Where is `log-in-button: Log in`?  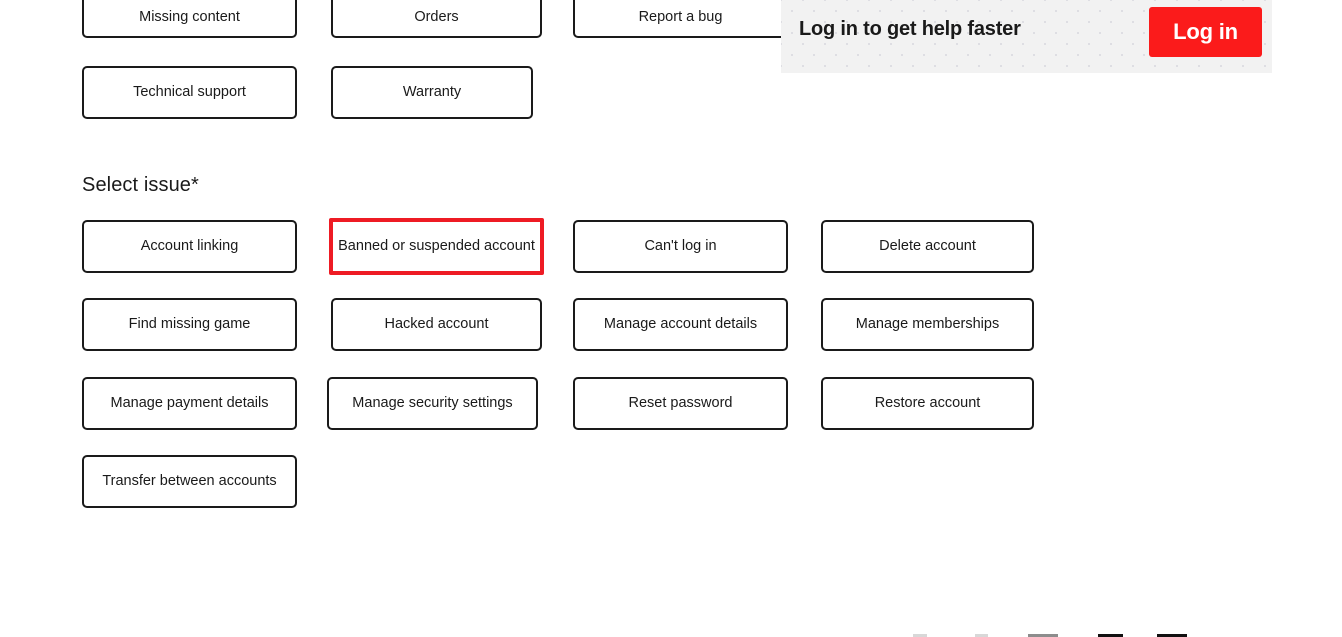 log-in-button: Log in is located at coordinates (1205, 32).